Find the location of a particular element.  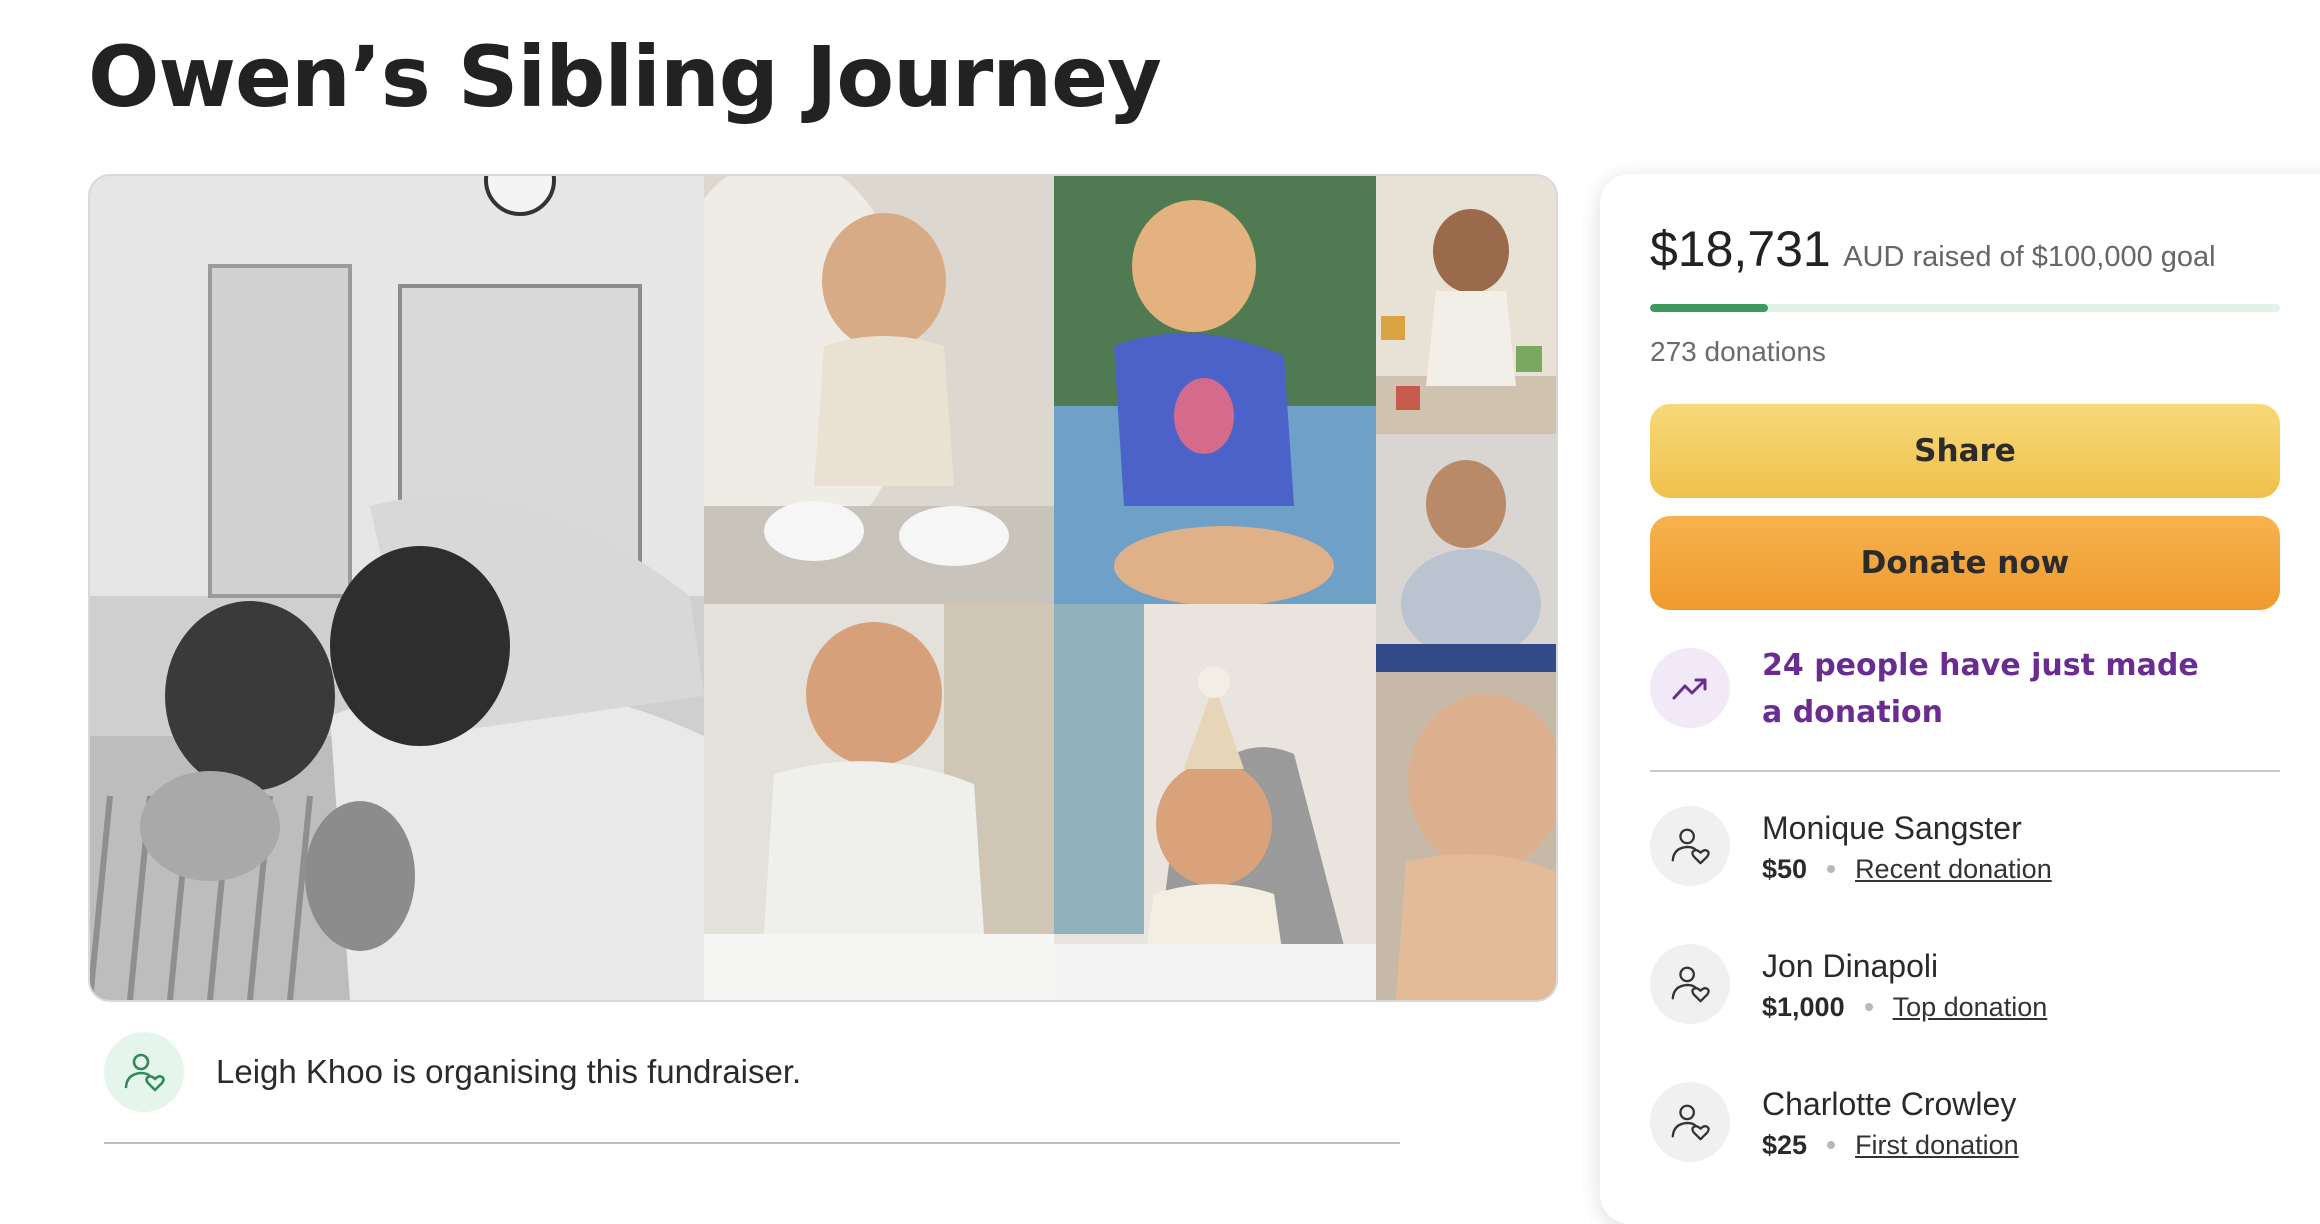

donor-name: Jon Dinapoli is located at coordinates (1850, 965).